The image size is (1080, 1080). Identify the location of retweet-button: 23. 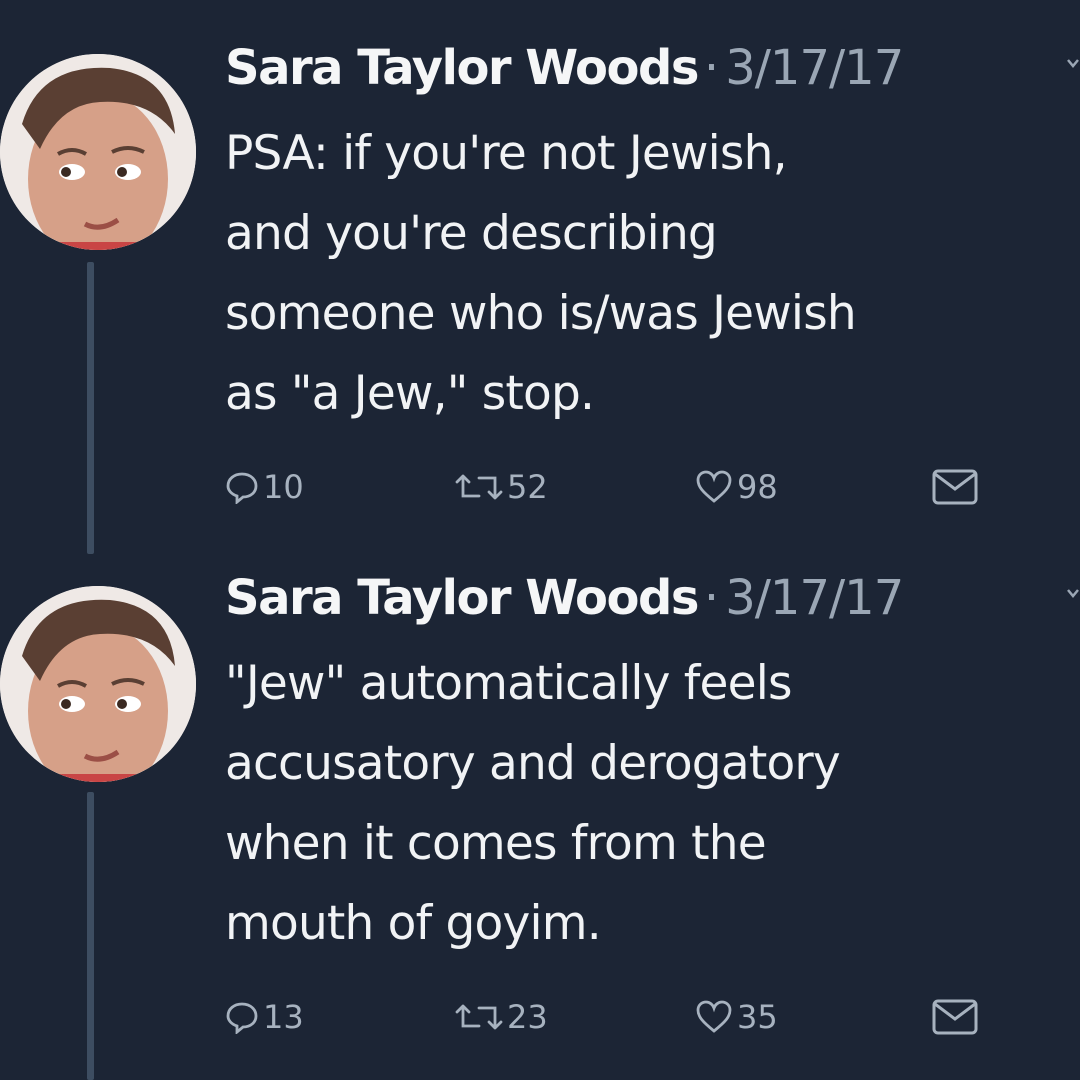
(501, 1017).